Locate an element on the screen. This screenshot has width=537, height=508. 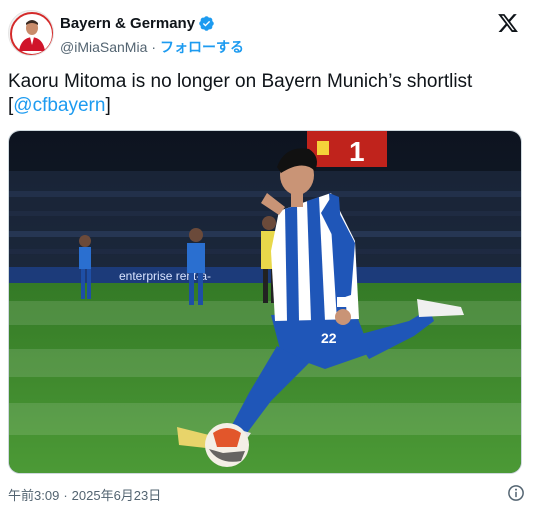
verified-badge-icon is located at coordinates (206, 23).